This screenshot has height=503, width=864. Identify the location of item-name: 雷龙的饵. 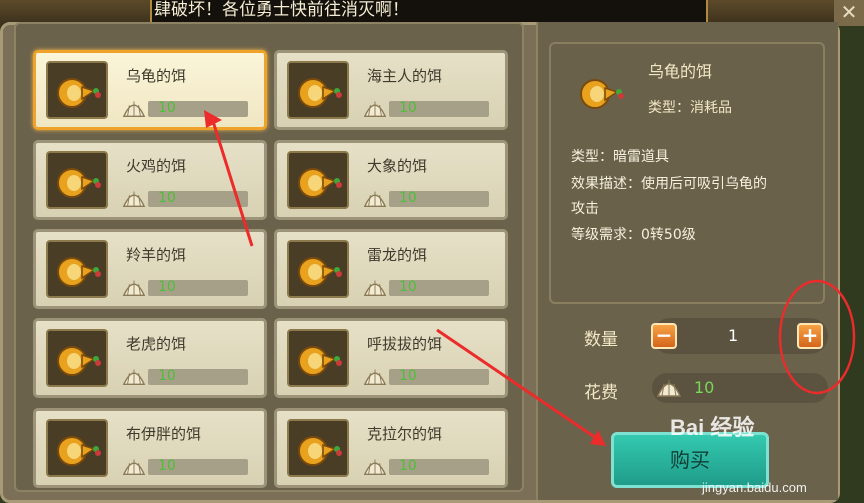
(397, 255).